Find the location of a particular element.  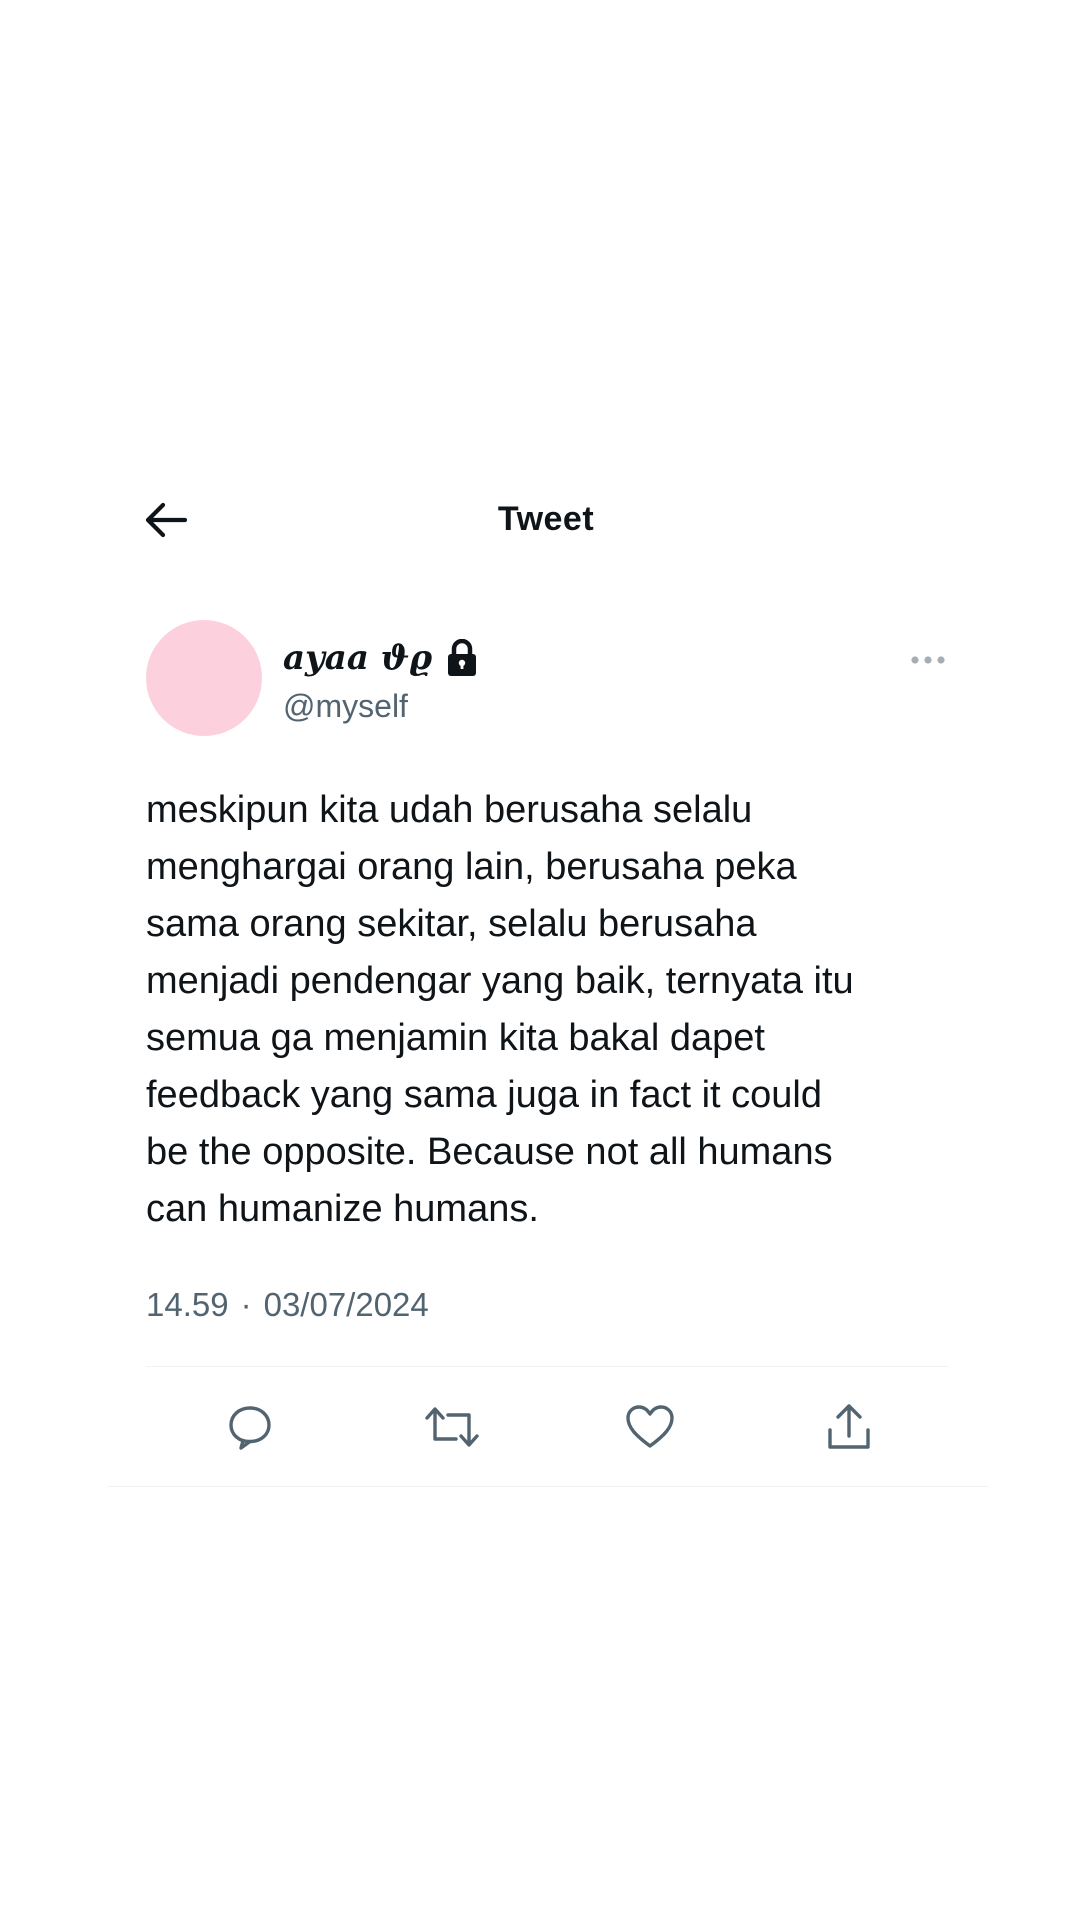

action-bar is located at coordinates (547, 1427).